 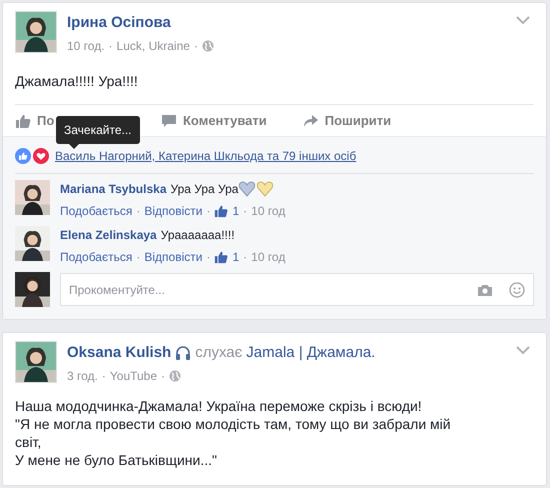 What do you see at coordinates (197, 235) in the screenshot?
I see `comment-text: Урааааааа!!!!` at bounding box center [197, 235].